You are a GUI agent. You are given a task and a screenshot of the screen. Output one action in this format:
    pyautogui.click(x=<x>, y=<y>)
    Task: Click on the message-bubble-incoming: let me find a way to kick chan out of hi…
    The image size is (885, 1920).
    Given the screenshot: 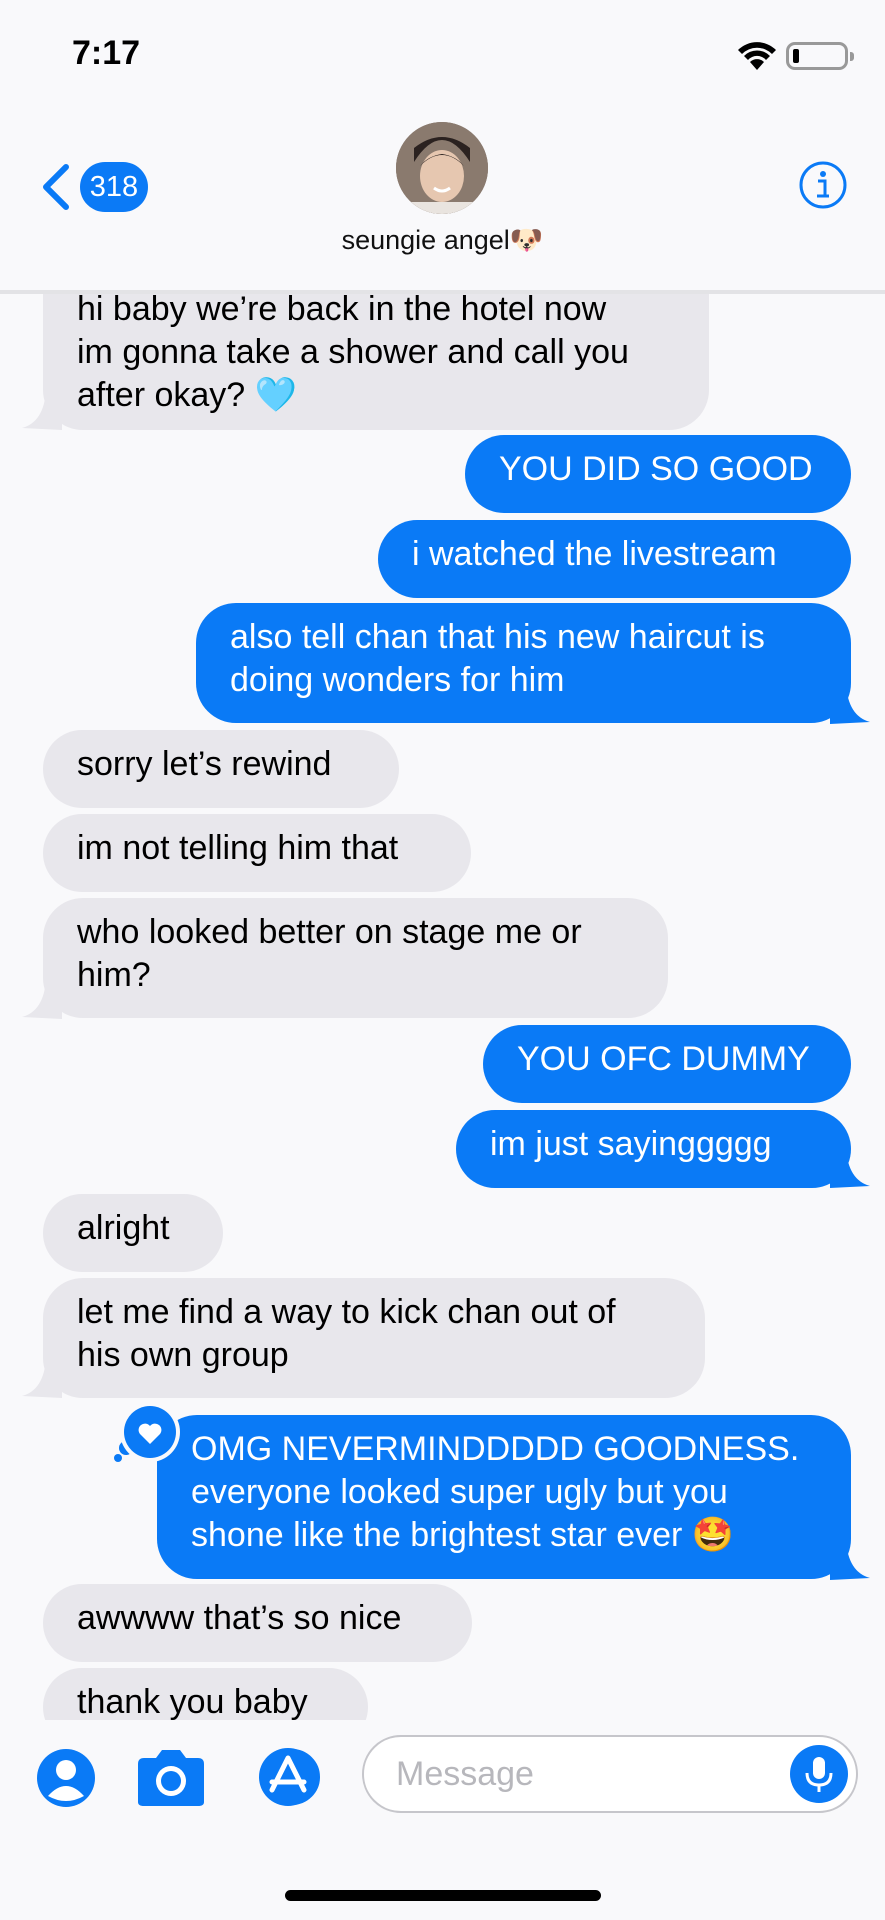 What is the action you would take?
    pyautogui.click(x=374, y=1338)
    